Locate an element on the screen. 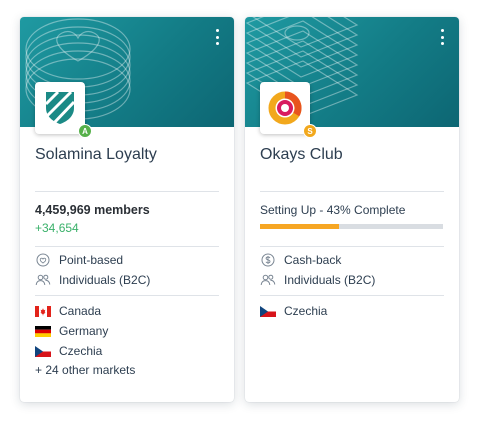 This screenshot has width=479, height=424. program-type-row: Cash-back is located at coordinates (300, 260).